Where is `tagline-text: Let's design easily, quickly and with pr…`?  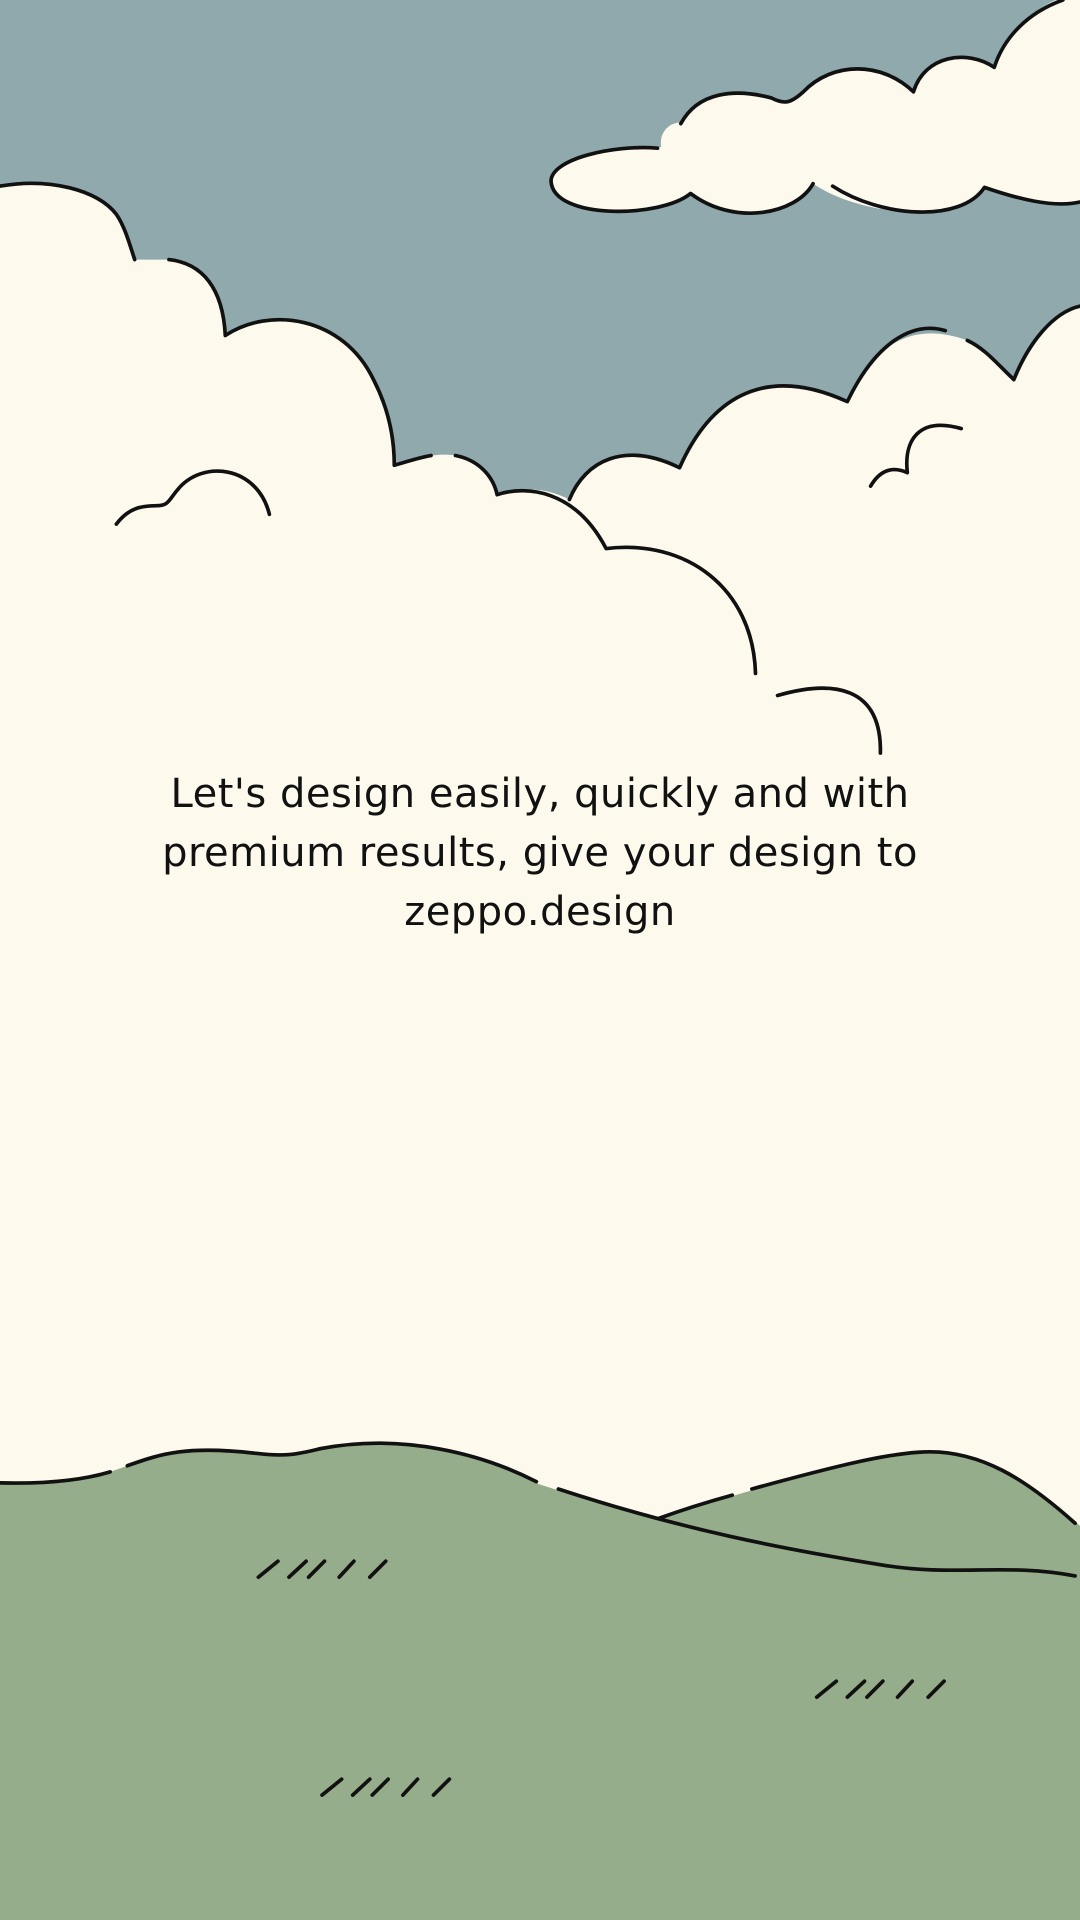
tagline-text: Let's design easily, quickly and with pr… is located at coordinates (540, 853).